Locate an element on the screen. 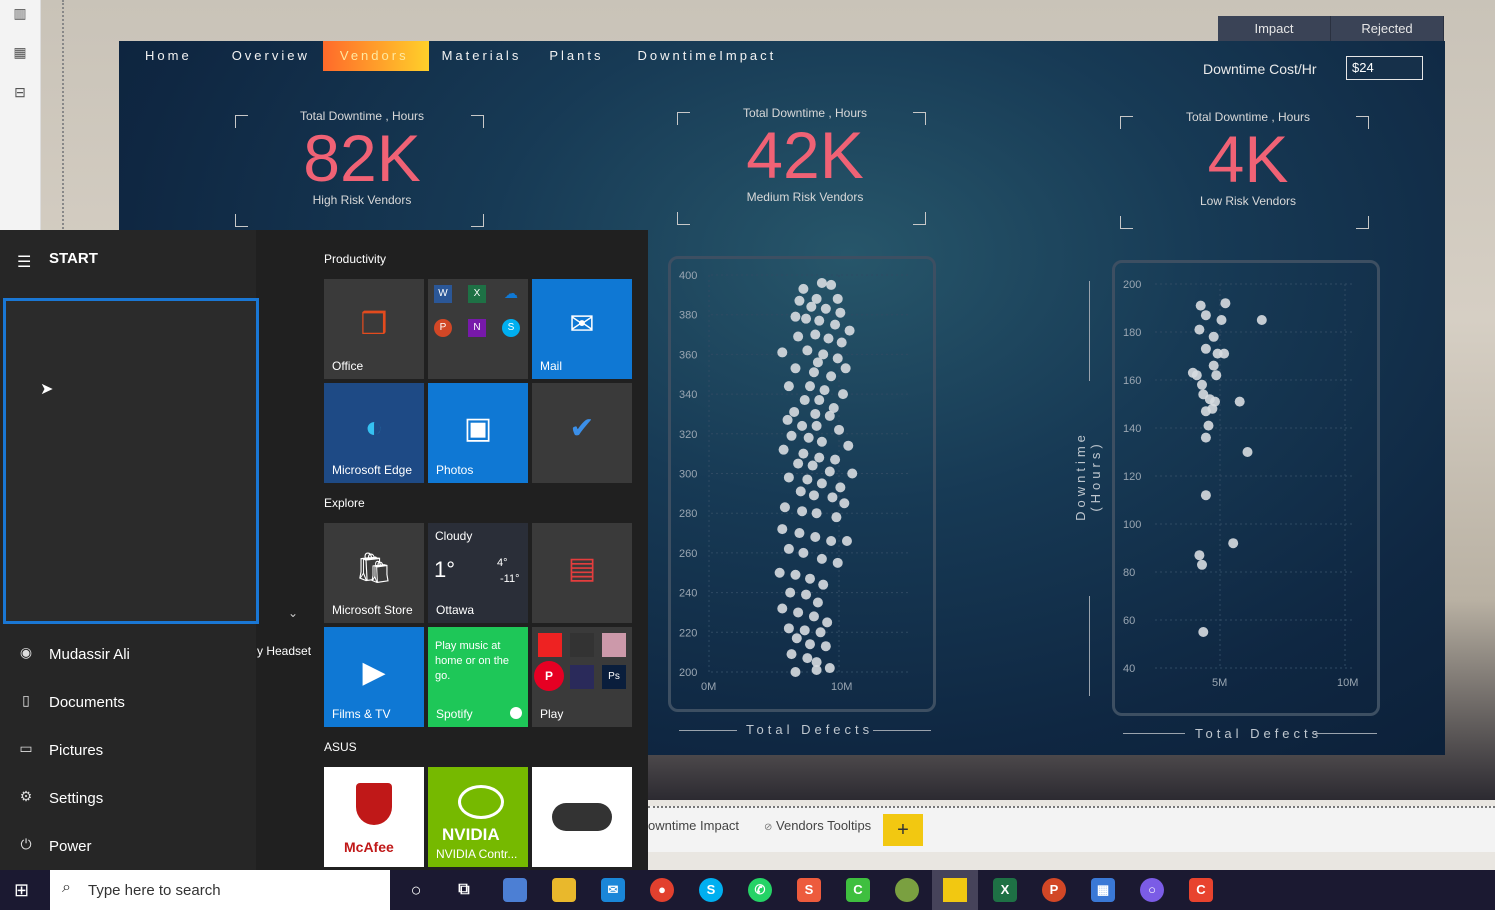  side-settings: ⚙ Settings is located at coordinates (128, 798).